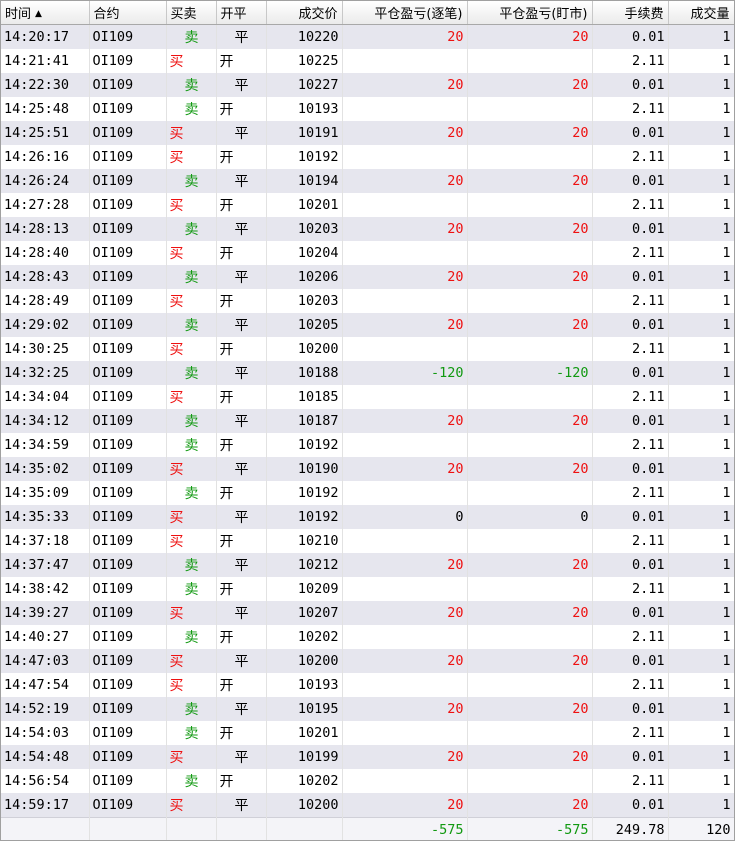 Image resolution: width=735 pixels, height=841 pixels. I want to click on table-row: 14:40:27 OI109 卖开 10202 2.11 1, so click(367, 637).